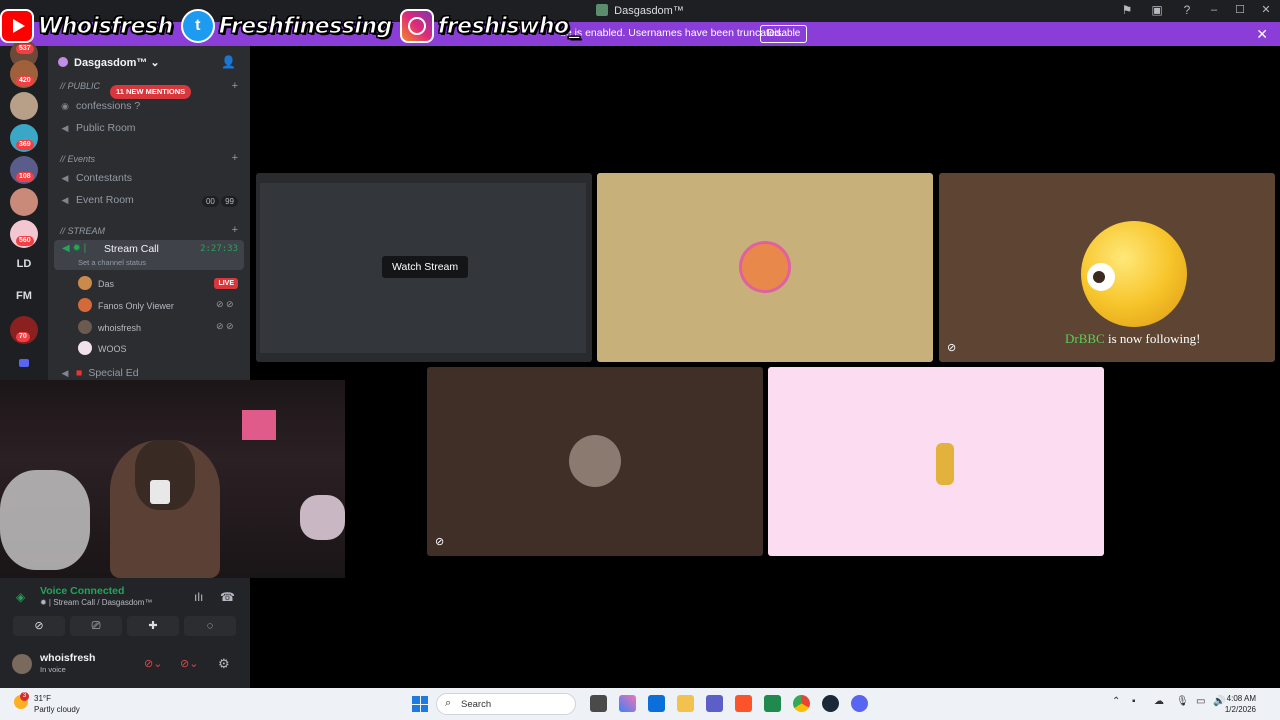 This screenshot has width=1280, height=720. Describe the element at coordinates (801, 703) in the screenshot. I see `chrome-icon` at that location.